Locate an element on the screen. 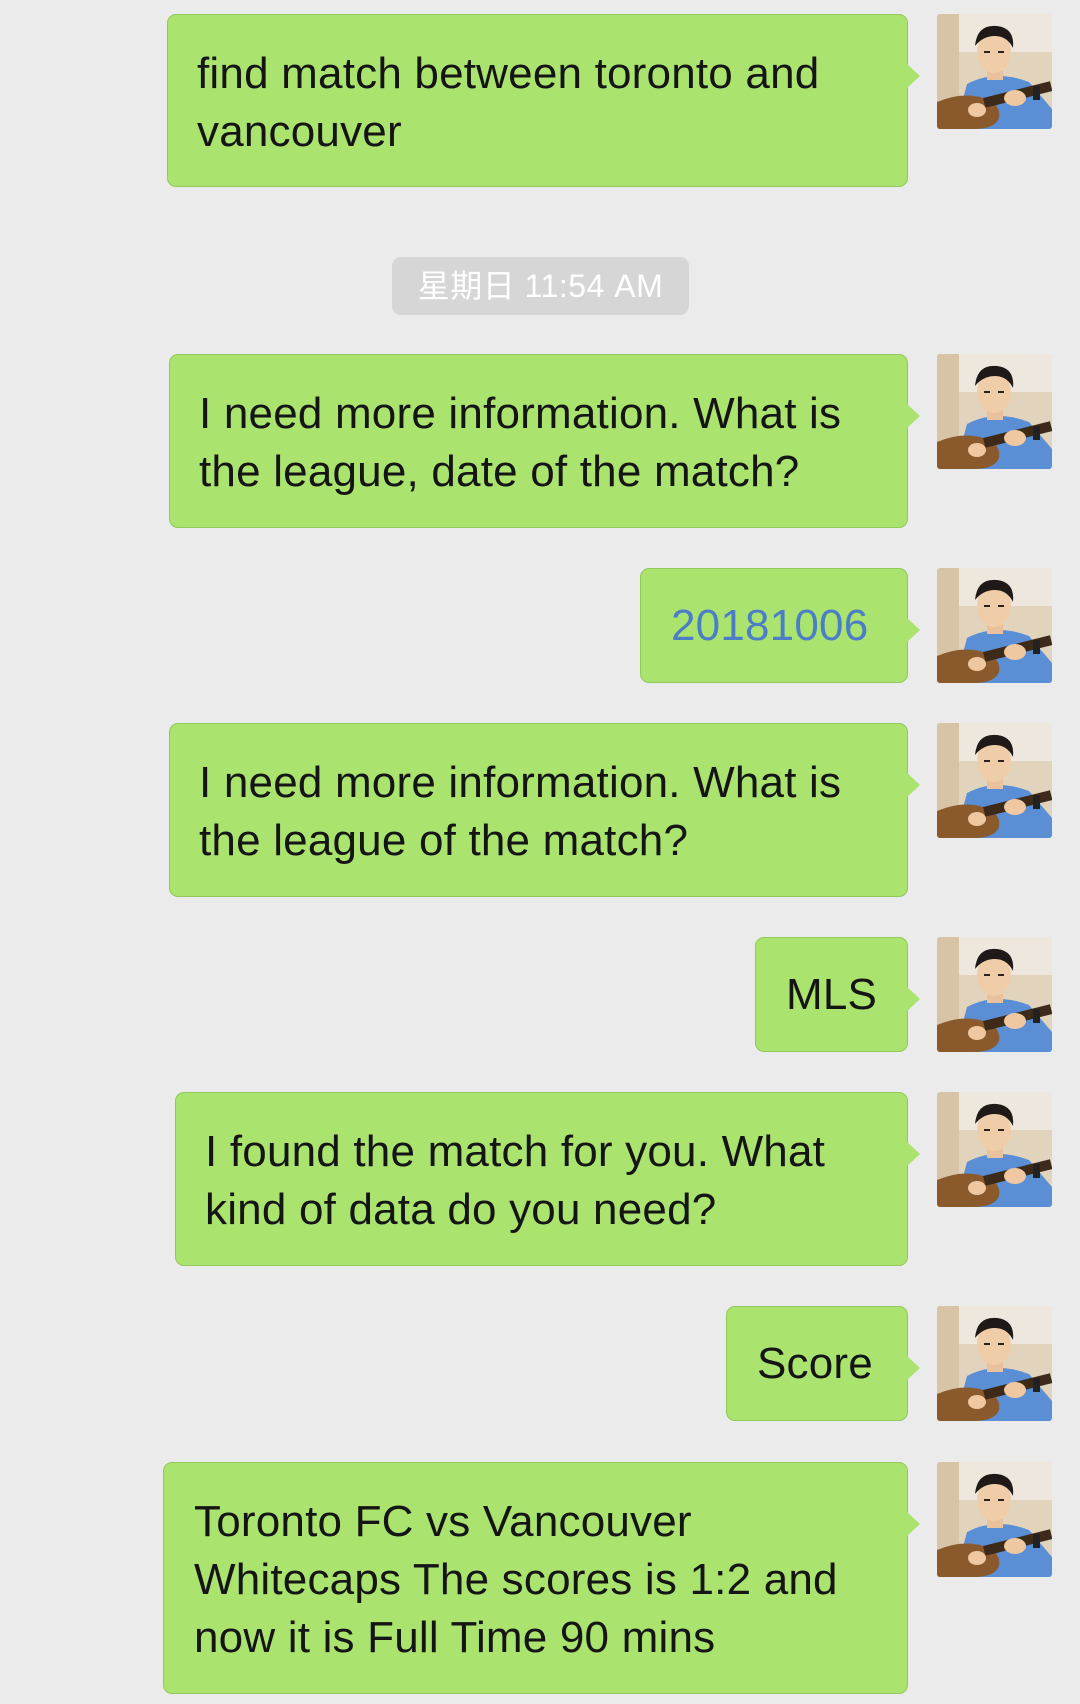 This screenshot has width=1080, height=1704. message-text: find match between toronto and vancouver is located at coordinates (508, 102).